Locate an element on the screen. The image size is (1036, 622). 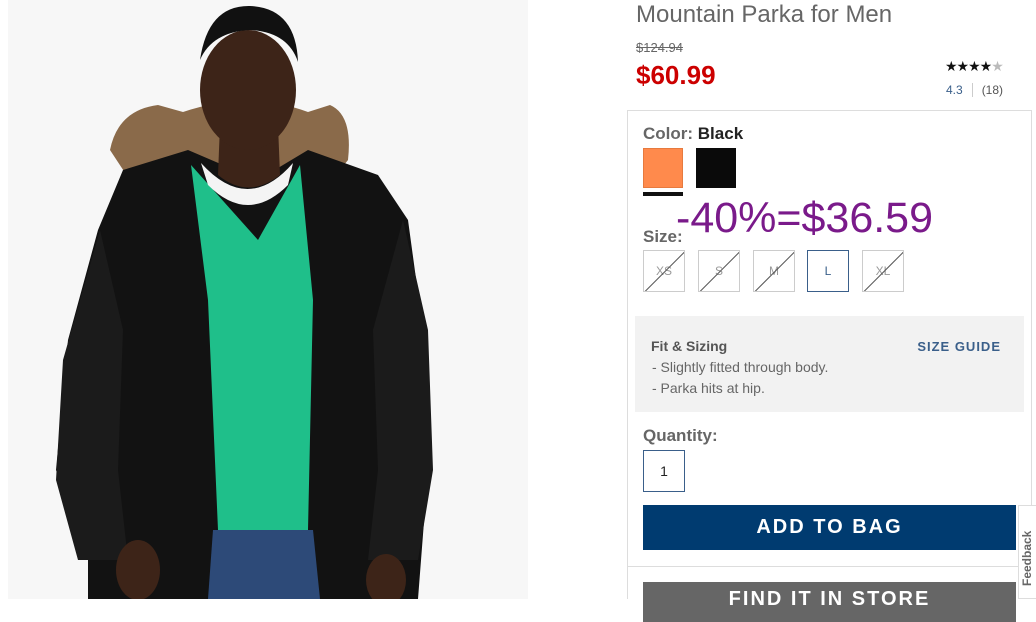
product-title: Mountain Parka for Men is located at coordinates (764, 14).